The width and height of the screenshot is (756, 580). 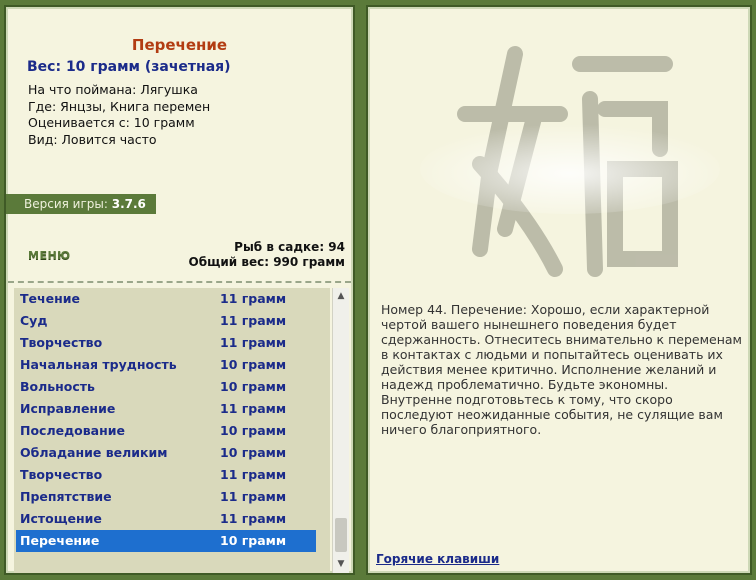 What do you see at coordinates (166, 541) in the screenshot?
I see `list-item: Перечение 10 грамм` at bounding box center [166, 541].